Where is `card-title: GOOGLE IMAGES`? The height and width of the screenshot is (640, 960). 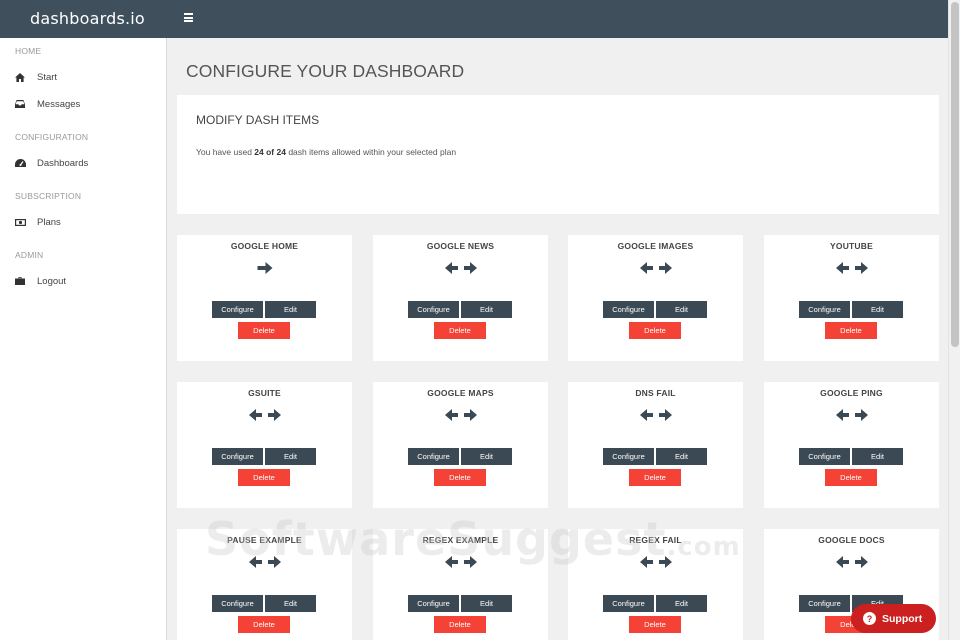 card-title: GOOGLE IMAGES is located at coordinates (655, 246).